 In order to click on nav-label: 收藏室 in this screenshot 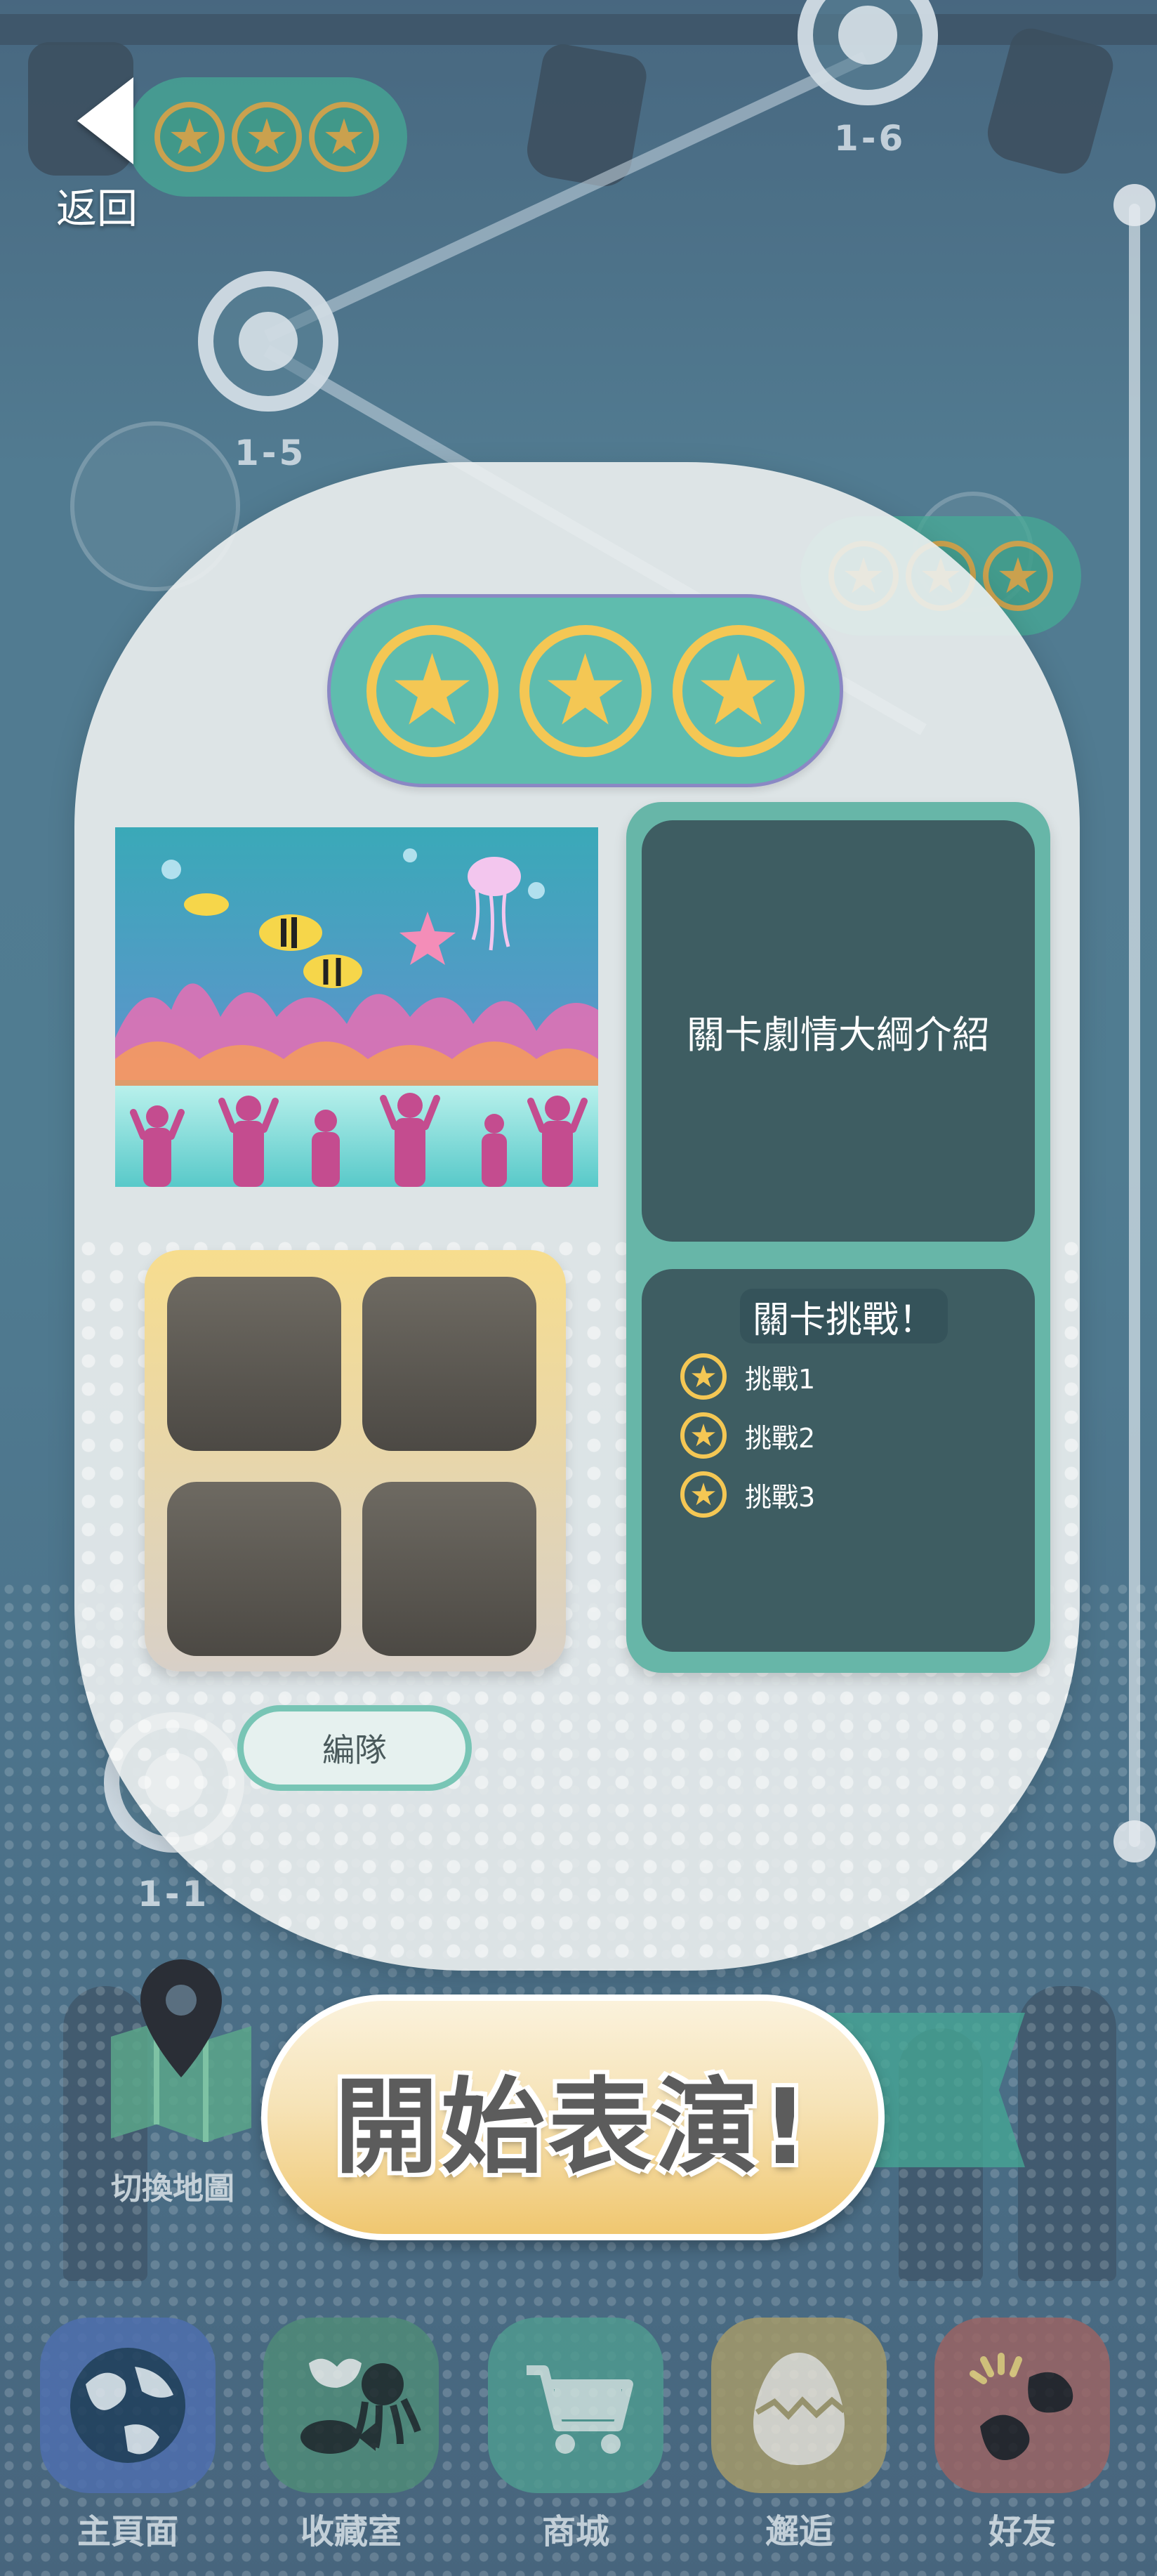, I will do `click(351, 2531)`.